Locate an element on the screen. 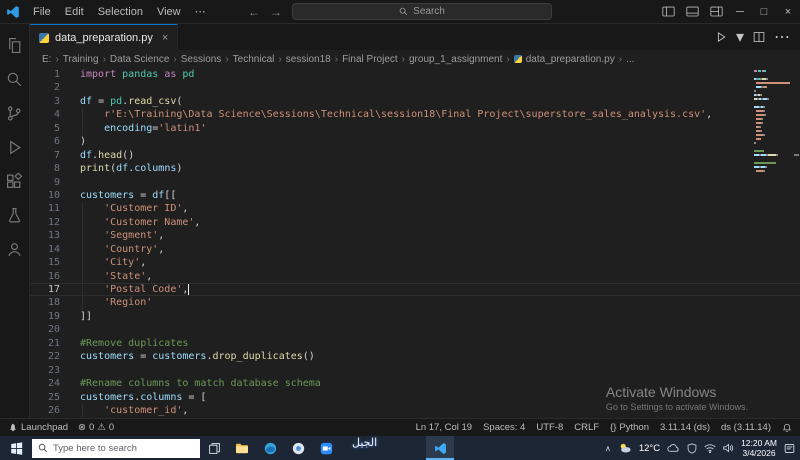 Image resolution: width=800 pixels, height=460 pixels. breadcrumb-item: Sessions is located at coordinates (201, 59).